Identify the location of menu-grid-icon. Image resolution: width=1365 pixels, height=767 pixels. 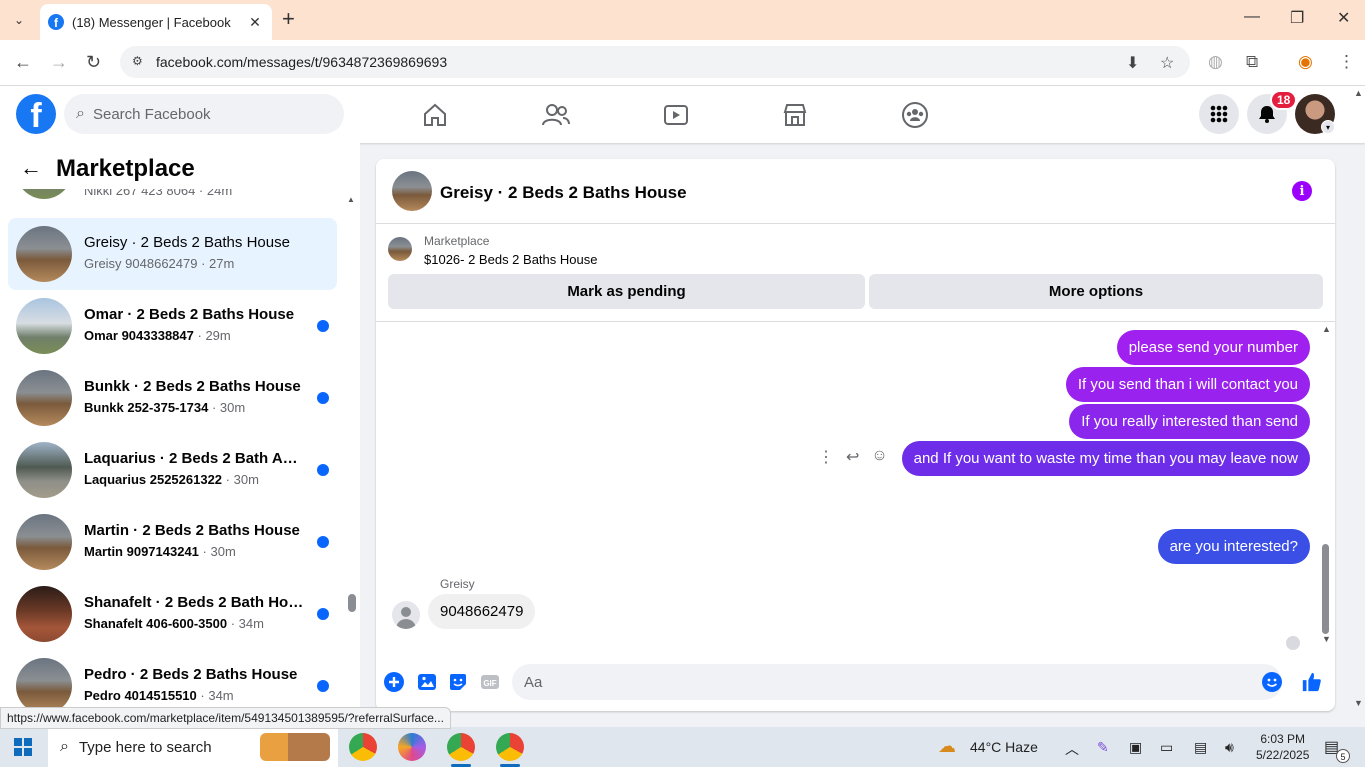
(1219, 114).